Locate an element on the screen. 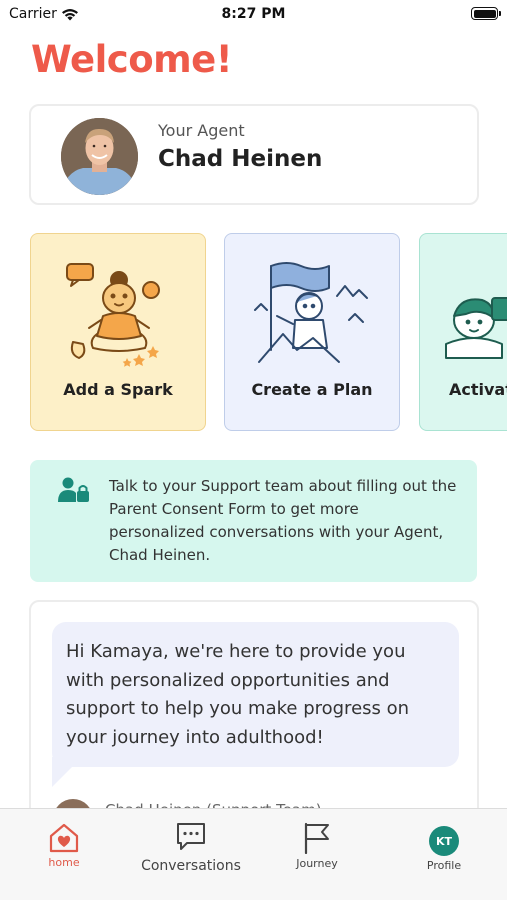 The image size is (507, 900). battery-icon is located at coordinates (486, 13).